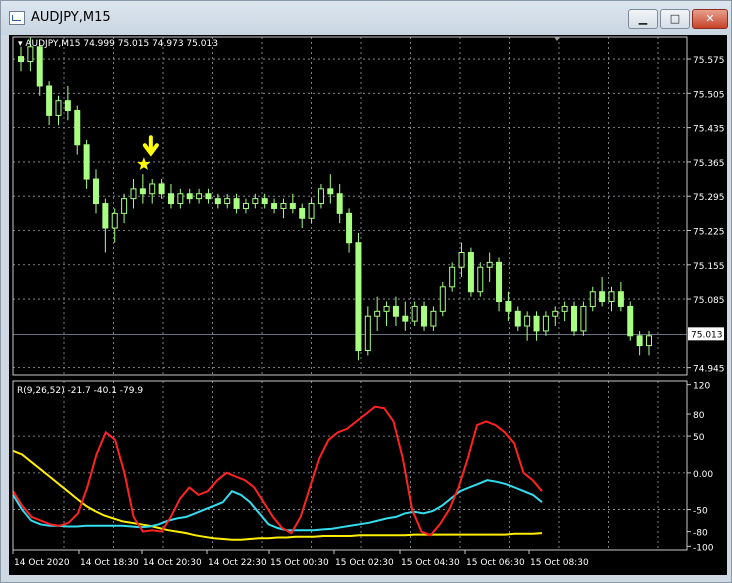 The image size is (732, 583). Describe the element at coordinates (709, 232) in the screenshot. I see `price-label: 75.225` at that location.